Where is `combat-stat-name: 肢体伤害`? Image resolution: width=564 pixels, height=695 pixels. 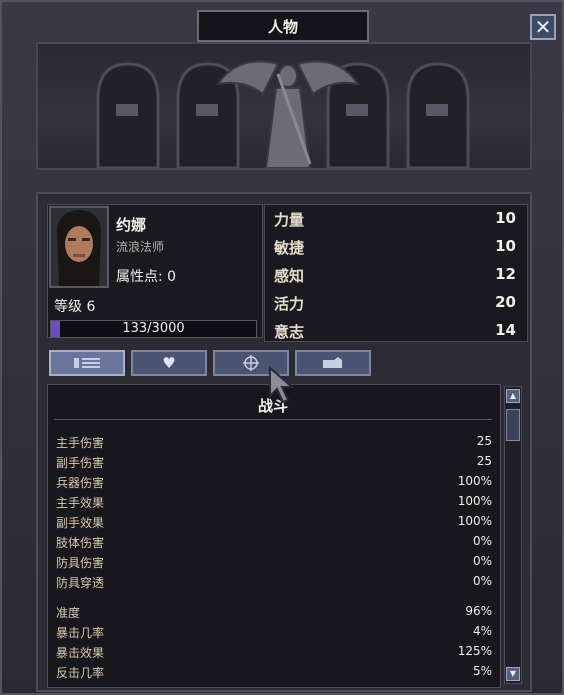 combat-stat-name: 肢体伤害 is located at coordinates (80, 543).